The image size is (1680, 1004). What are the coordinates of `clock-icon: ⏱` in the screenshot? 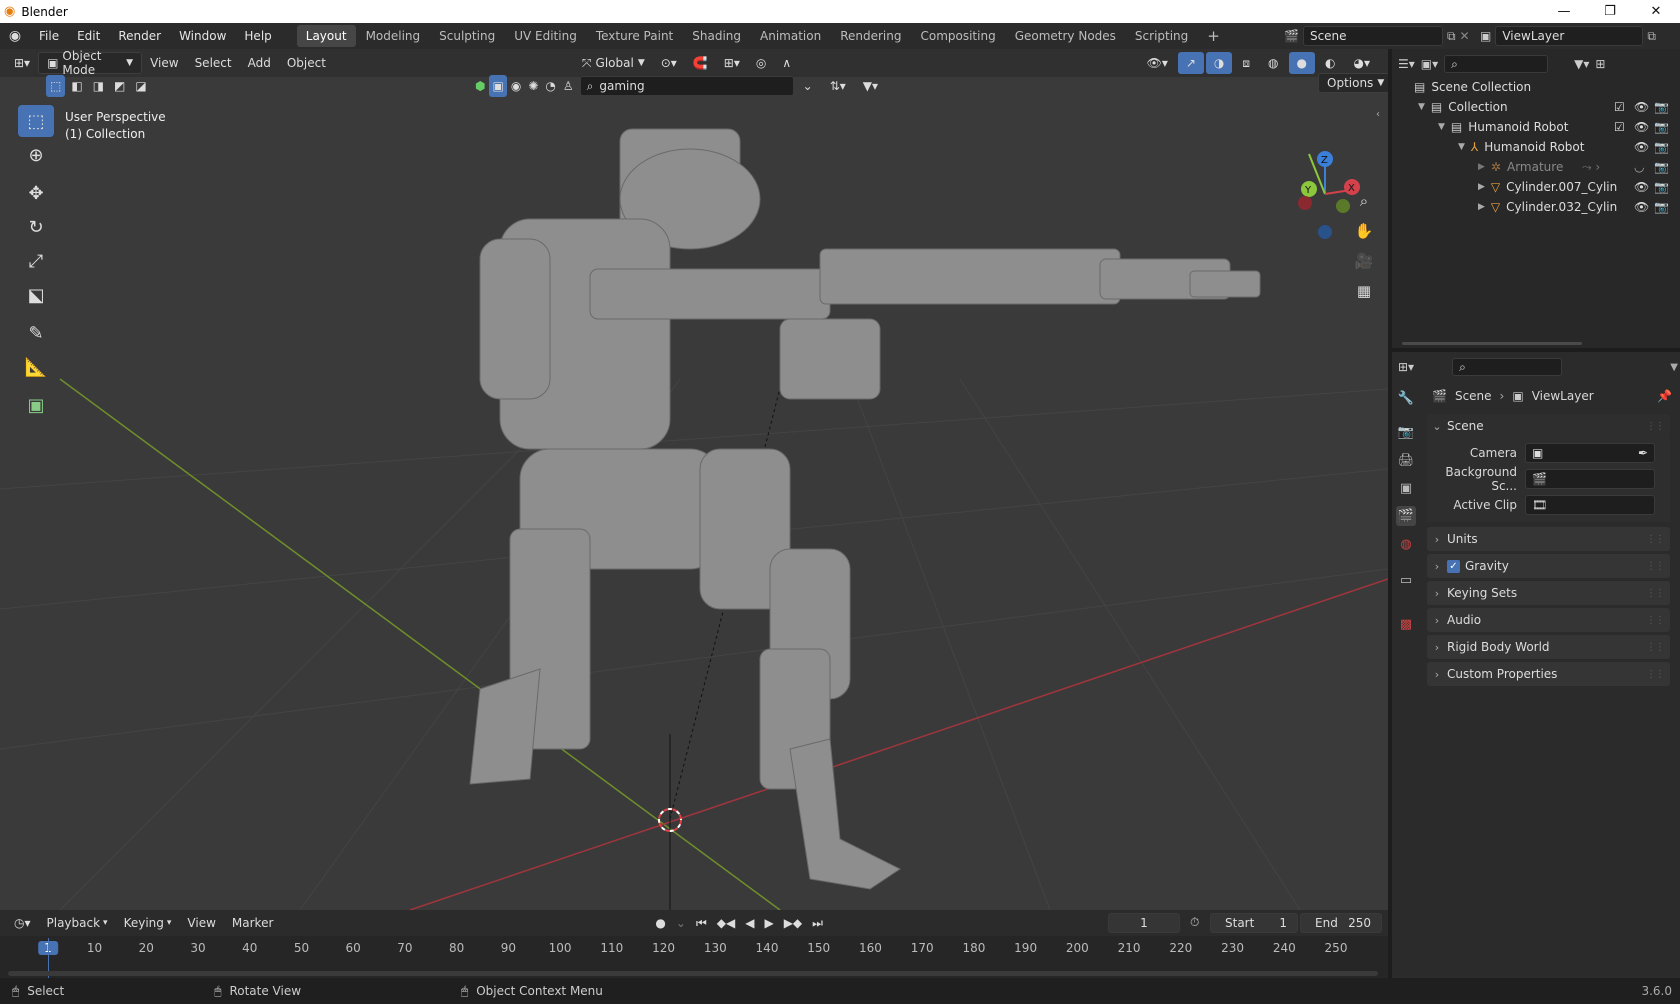 It's located at (1194, 922).